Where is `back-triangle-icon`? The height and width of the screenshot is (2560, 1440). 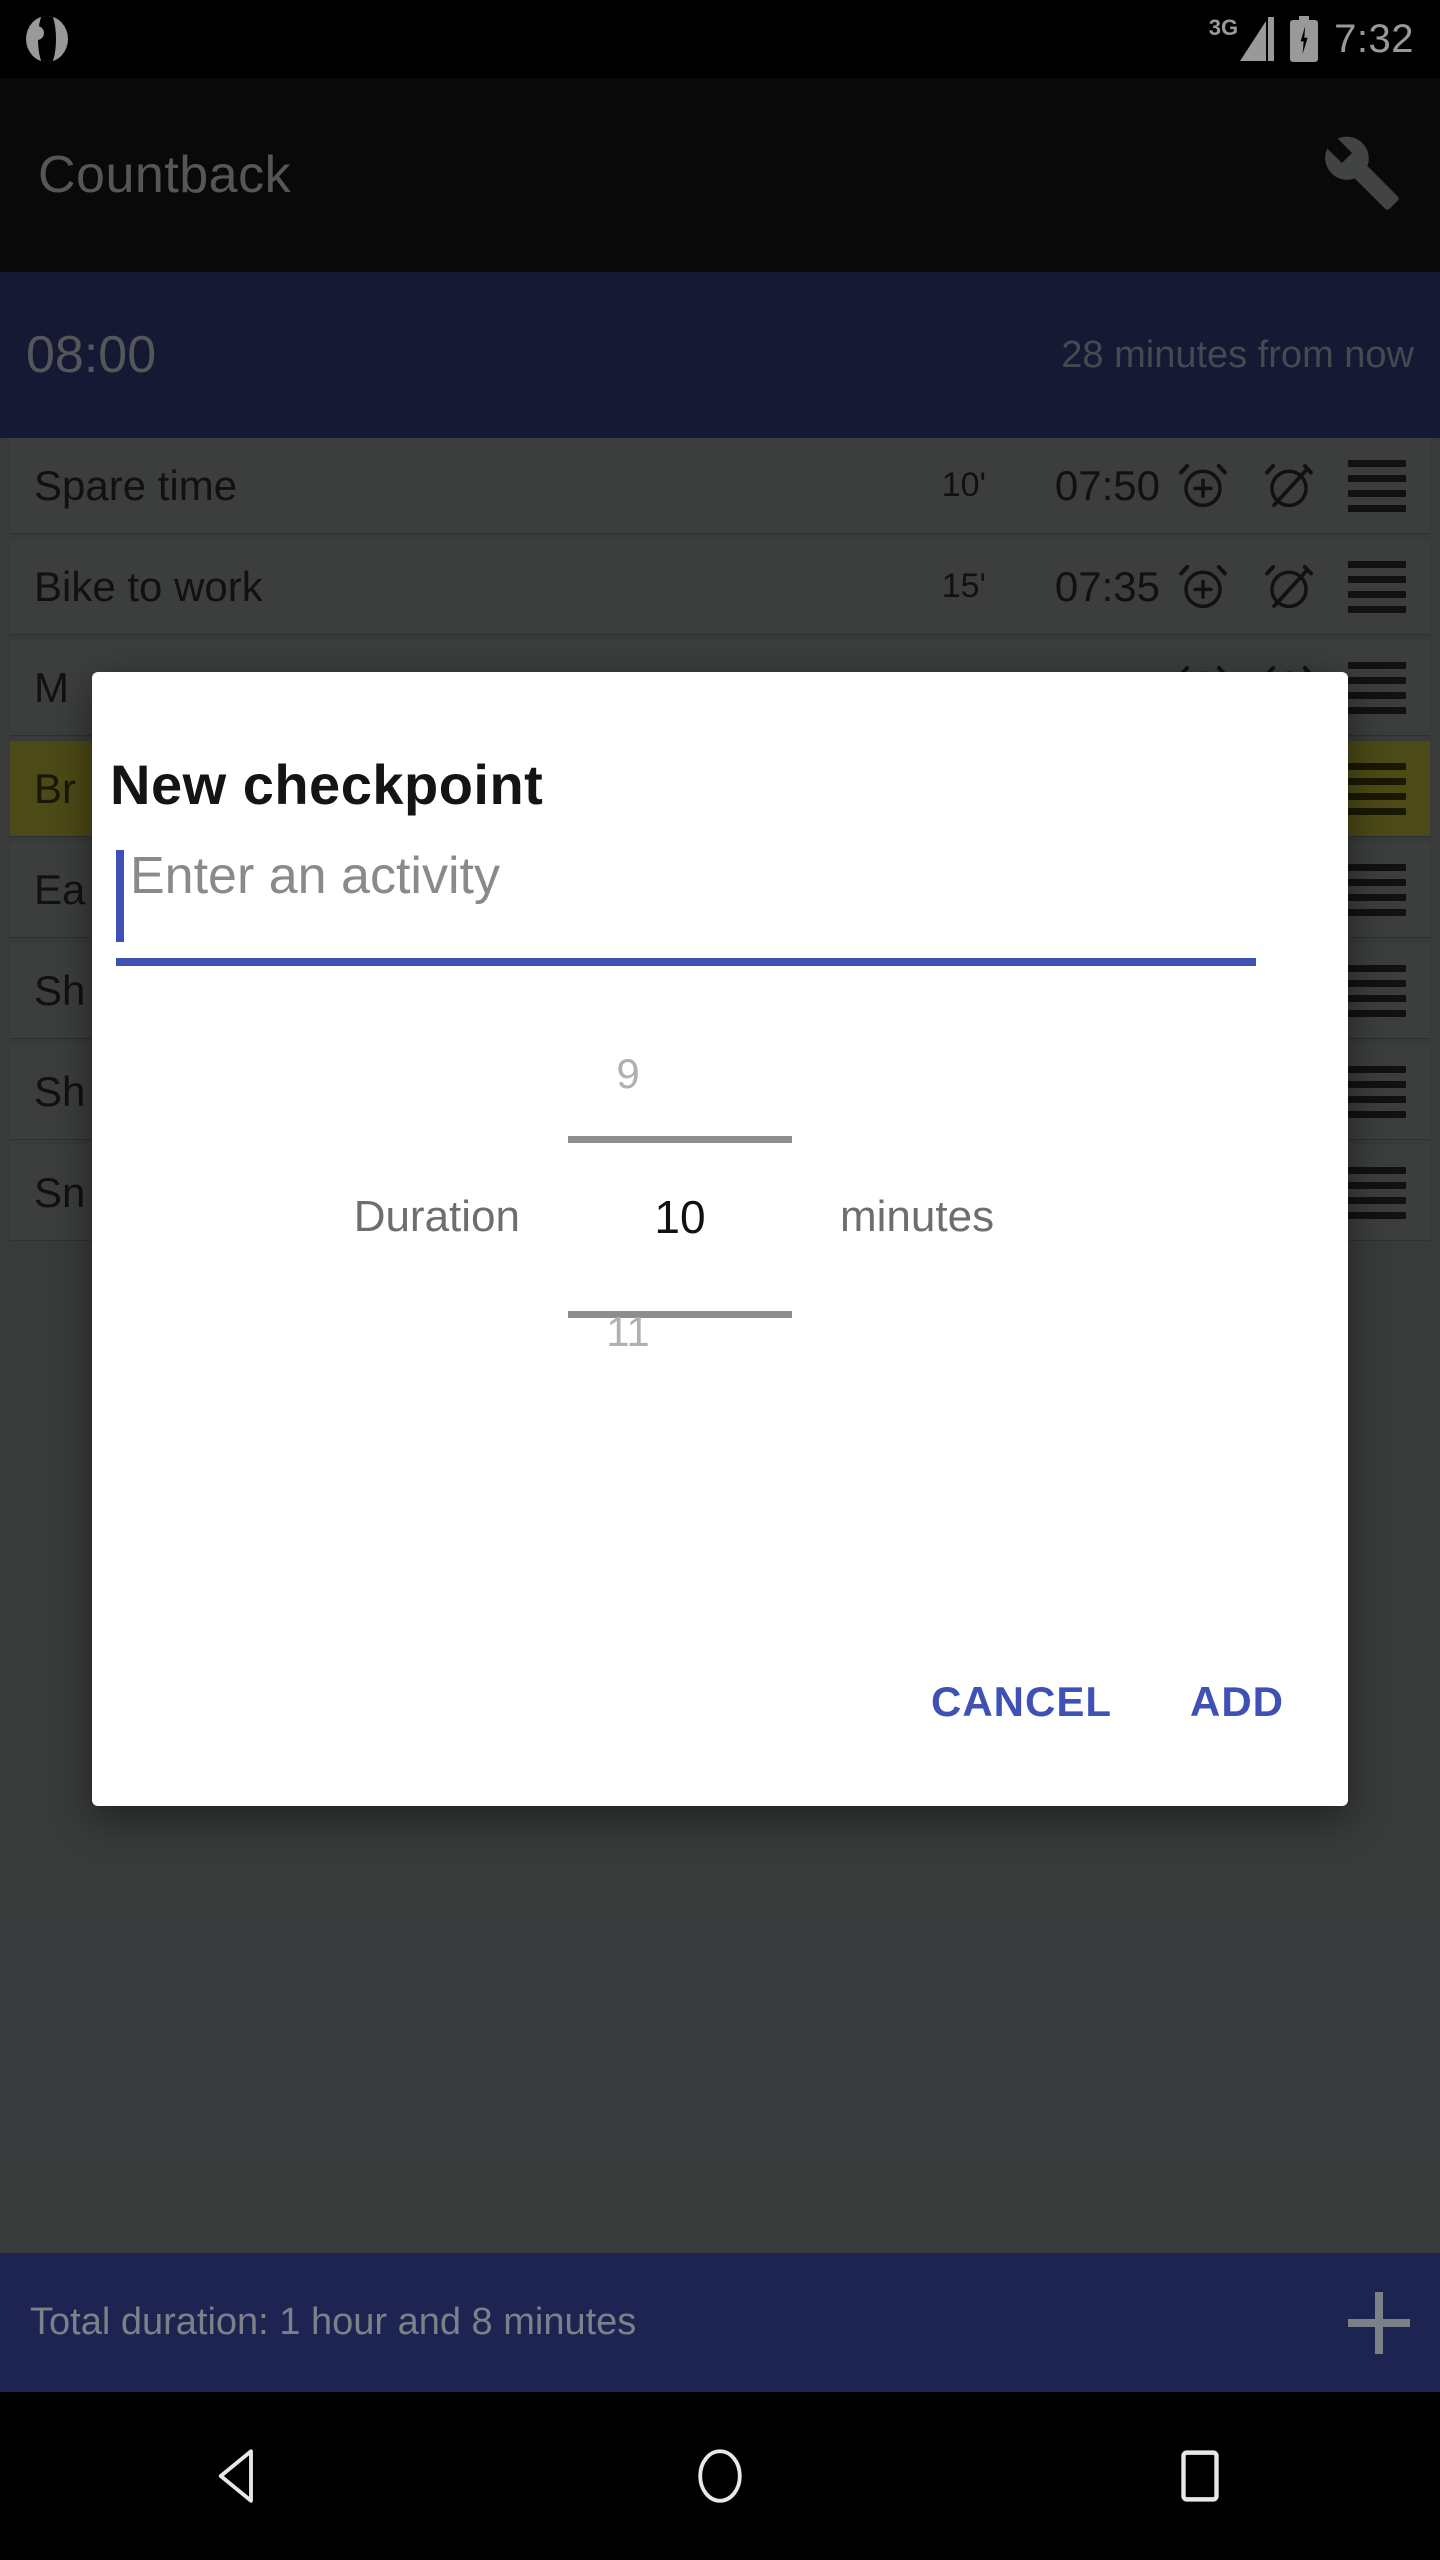
back-triangle-icon is located at coordinates (235, 2476).